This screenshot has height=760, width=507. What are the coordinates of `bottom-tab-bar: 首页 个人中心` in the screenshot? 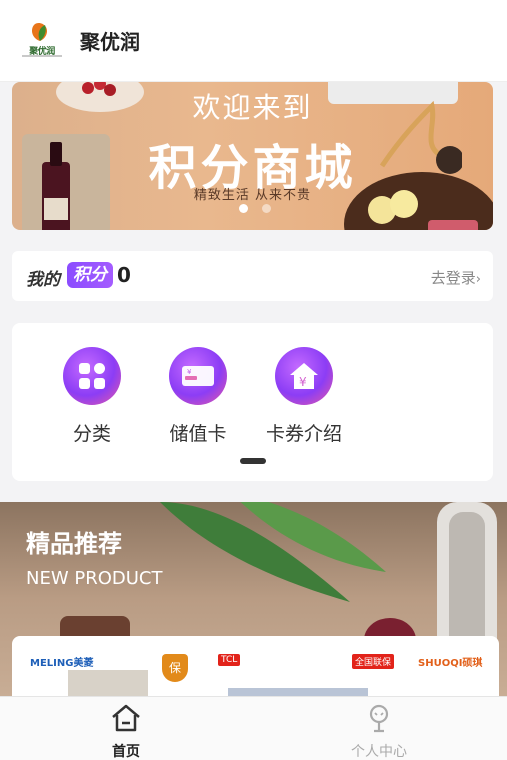 It's located at (253, 728).